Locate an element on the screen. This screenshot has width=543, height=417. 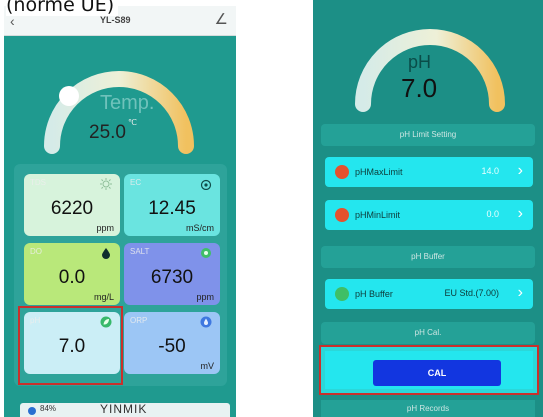
battery-icon is located at coordinates (32, 411).